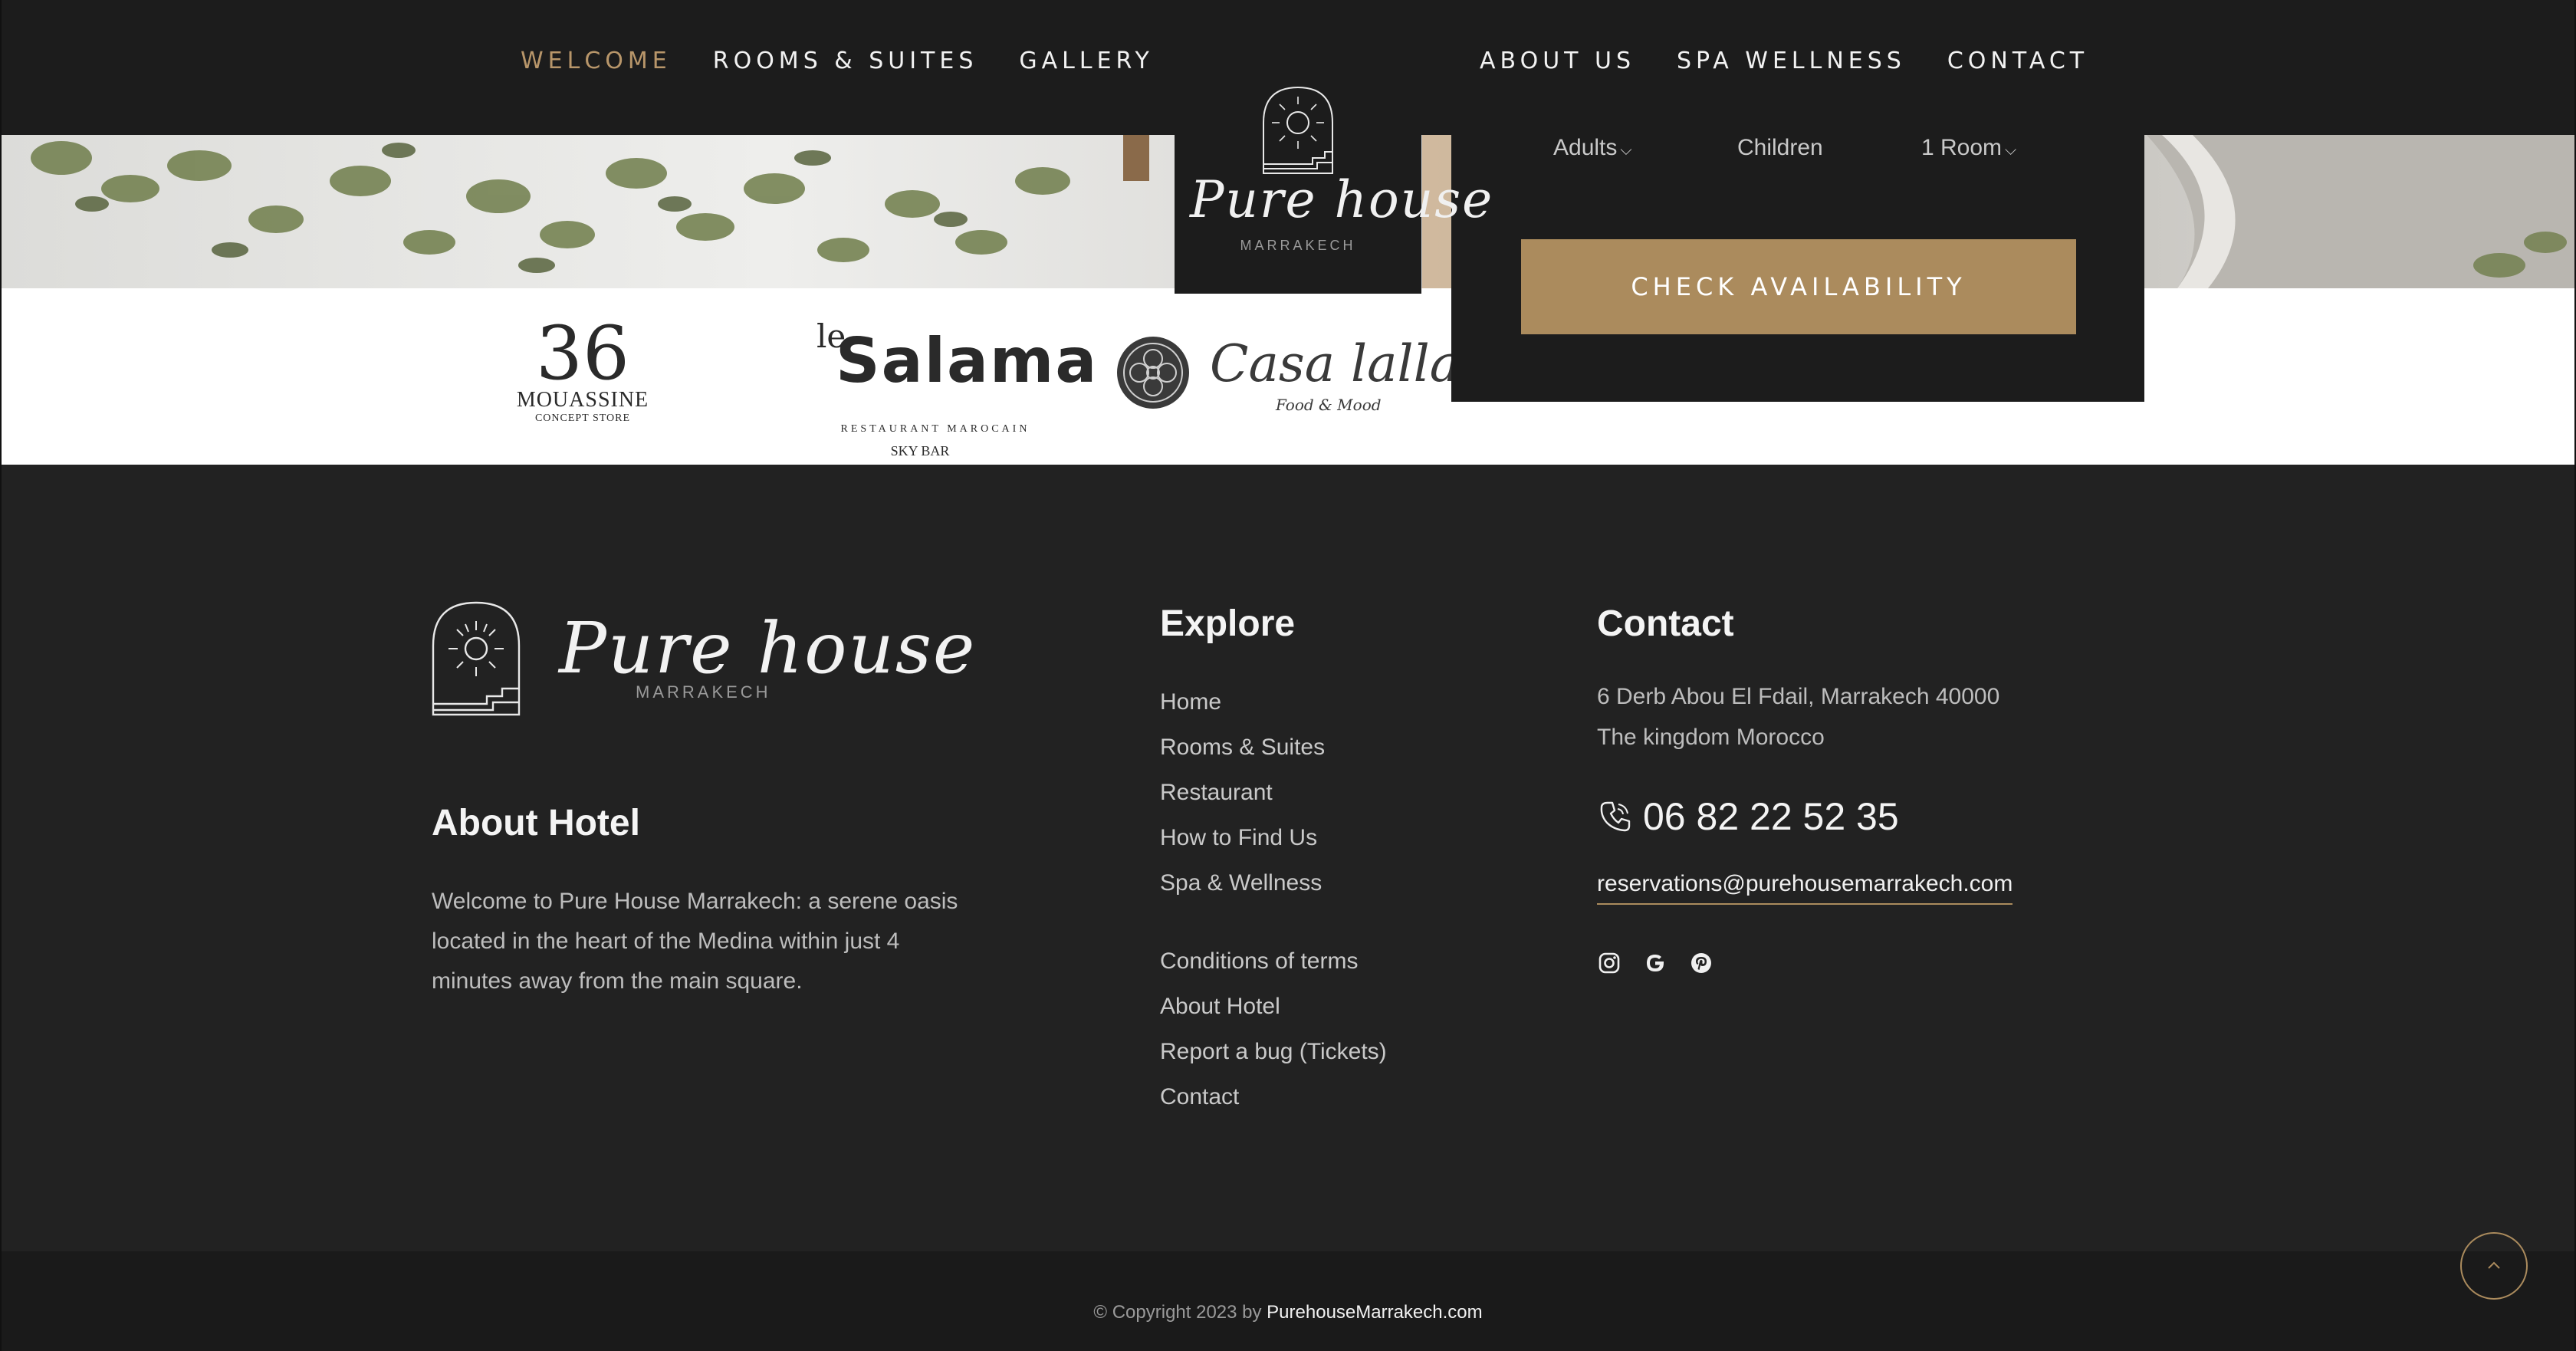 The width and height of the screenshot is (2576, 1351). What do you see at coordinates (1329, 405) in the screenshot?
I see `casa-lalla-sub: Food & Mood` at bounding box center [1329, 405].